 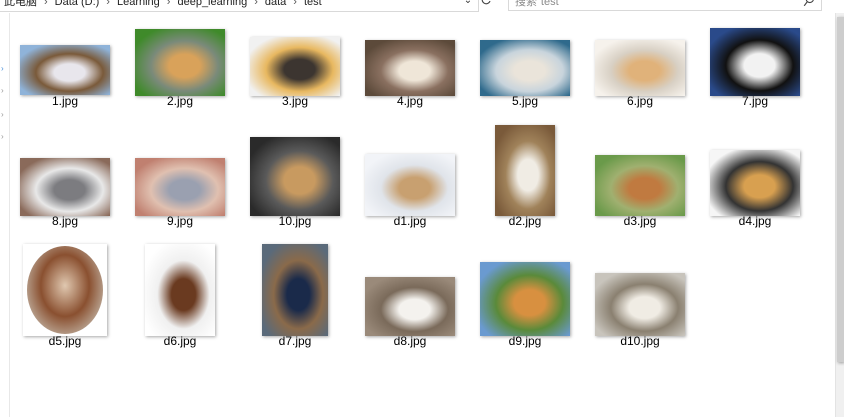 I want to click on breadcrumb-learning: Learning, so click(x=138, y=4).